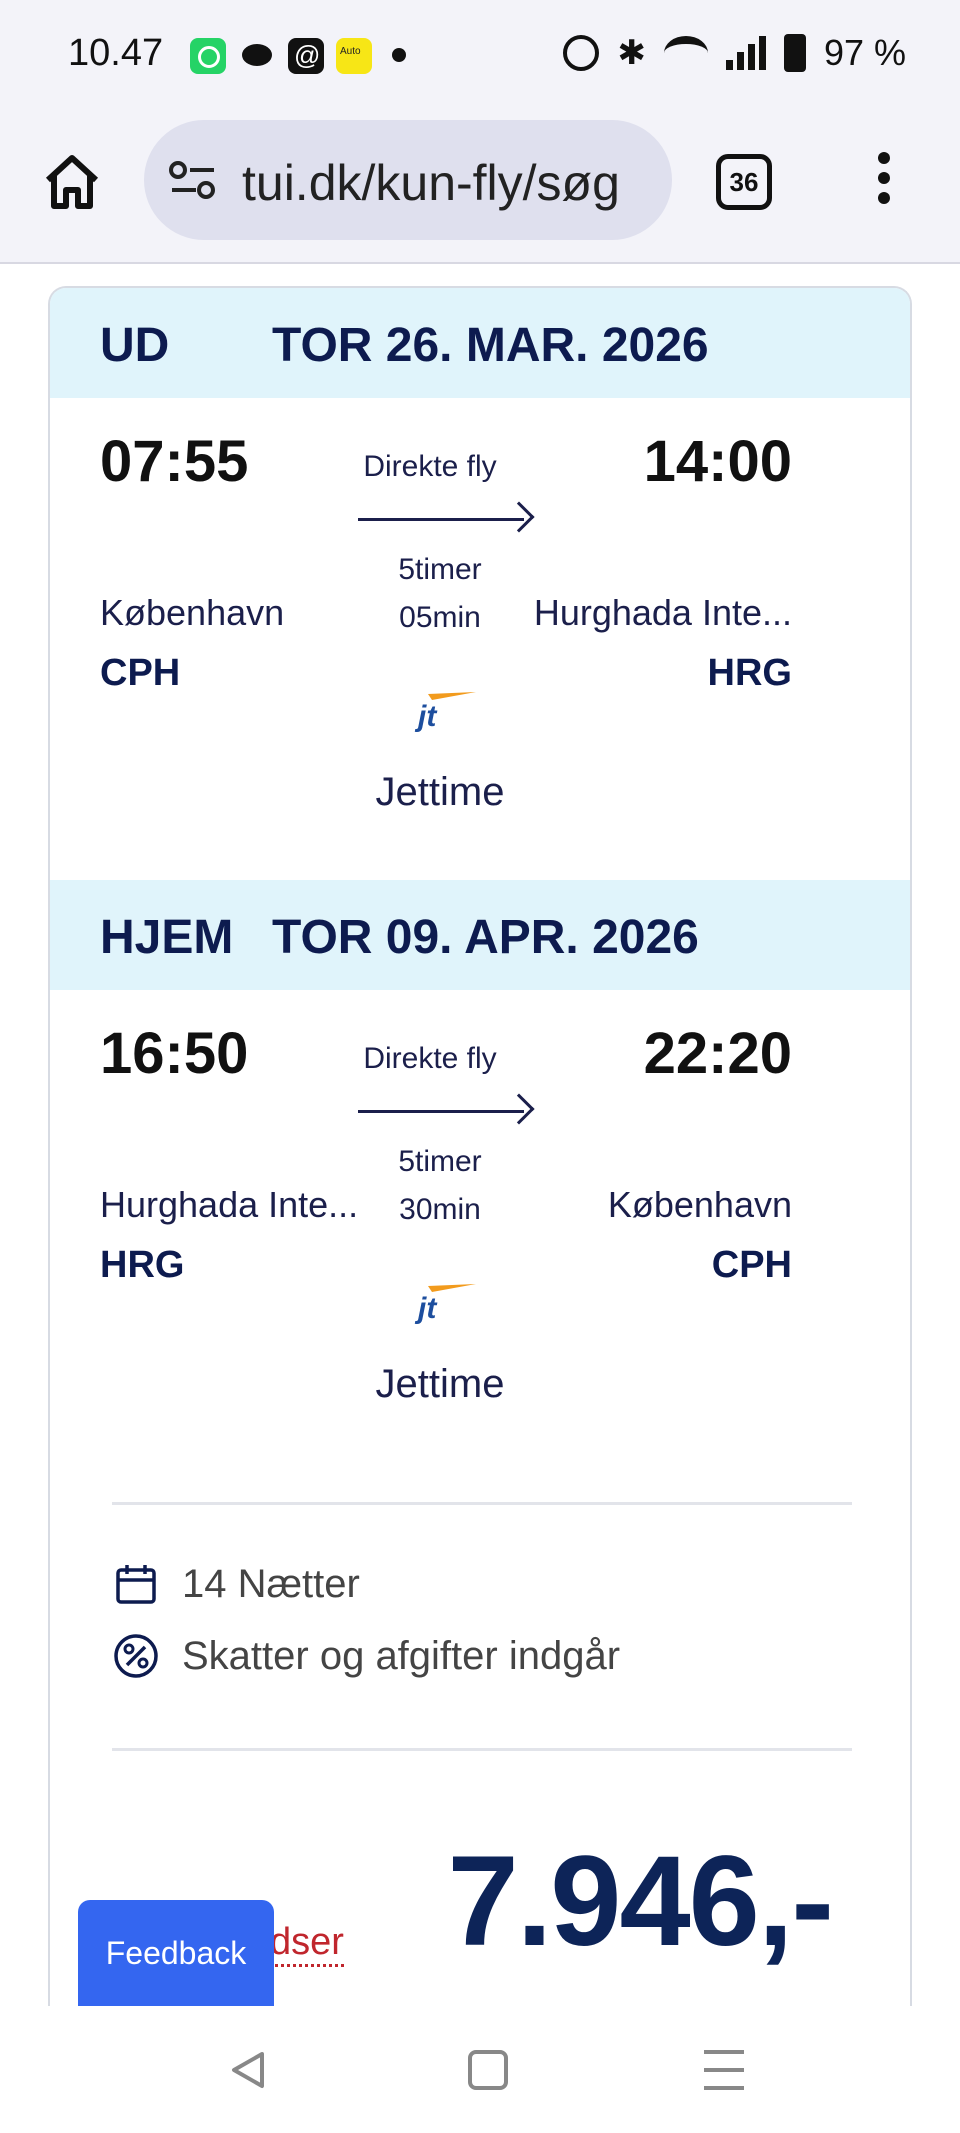  I want to click on feedback-button: Feedback, so click(176, 1953).